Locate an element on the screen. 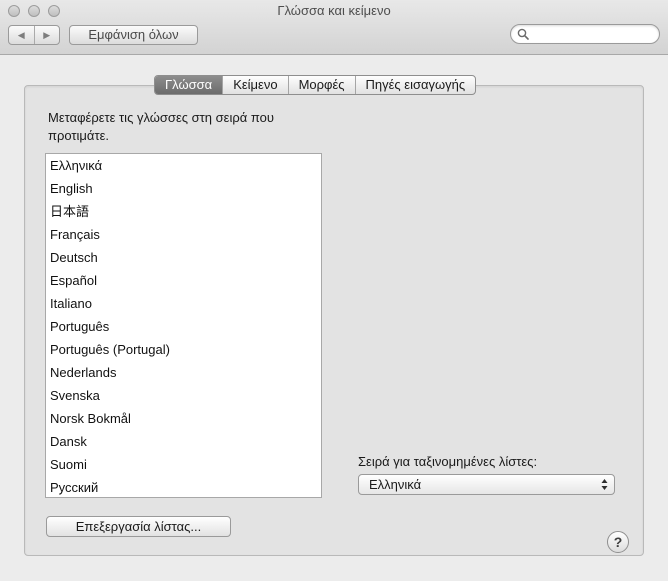 This screenshot has height=581, width=668. show-all-button: Εμφάνιση όλων is located at coordinates (133, 35).